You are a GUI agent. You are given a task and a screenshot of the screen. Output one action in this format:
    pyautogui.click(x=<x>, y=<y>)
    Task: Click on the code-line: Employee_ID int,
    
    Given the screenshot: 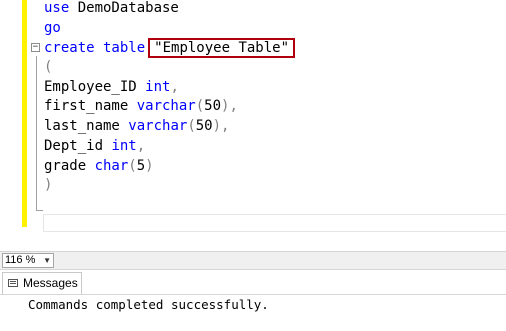 What is the action you would take?
    pyautogui.click(x=169, y=88)
    